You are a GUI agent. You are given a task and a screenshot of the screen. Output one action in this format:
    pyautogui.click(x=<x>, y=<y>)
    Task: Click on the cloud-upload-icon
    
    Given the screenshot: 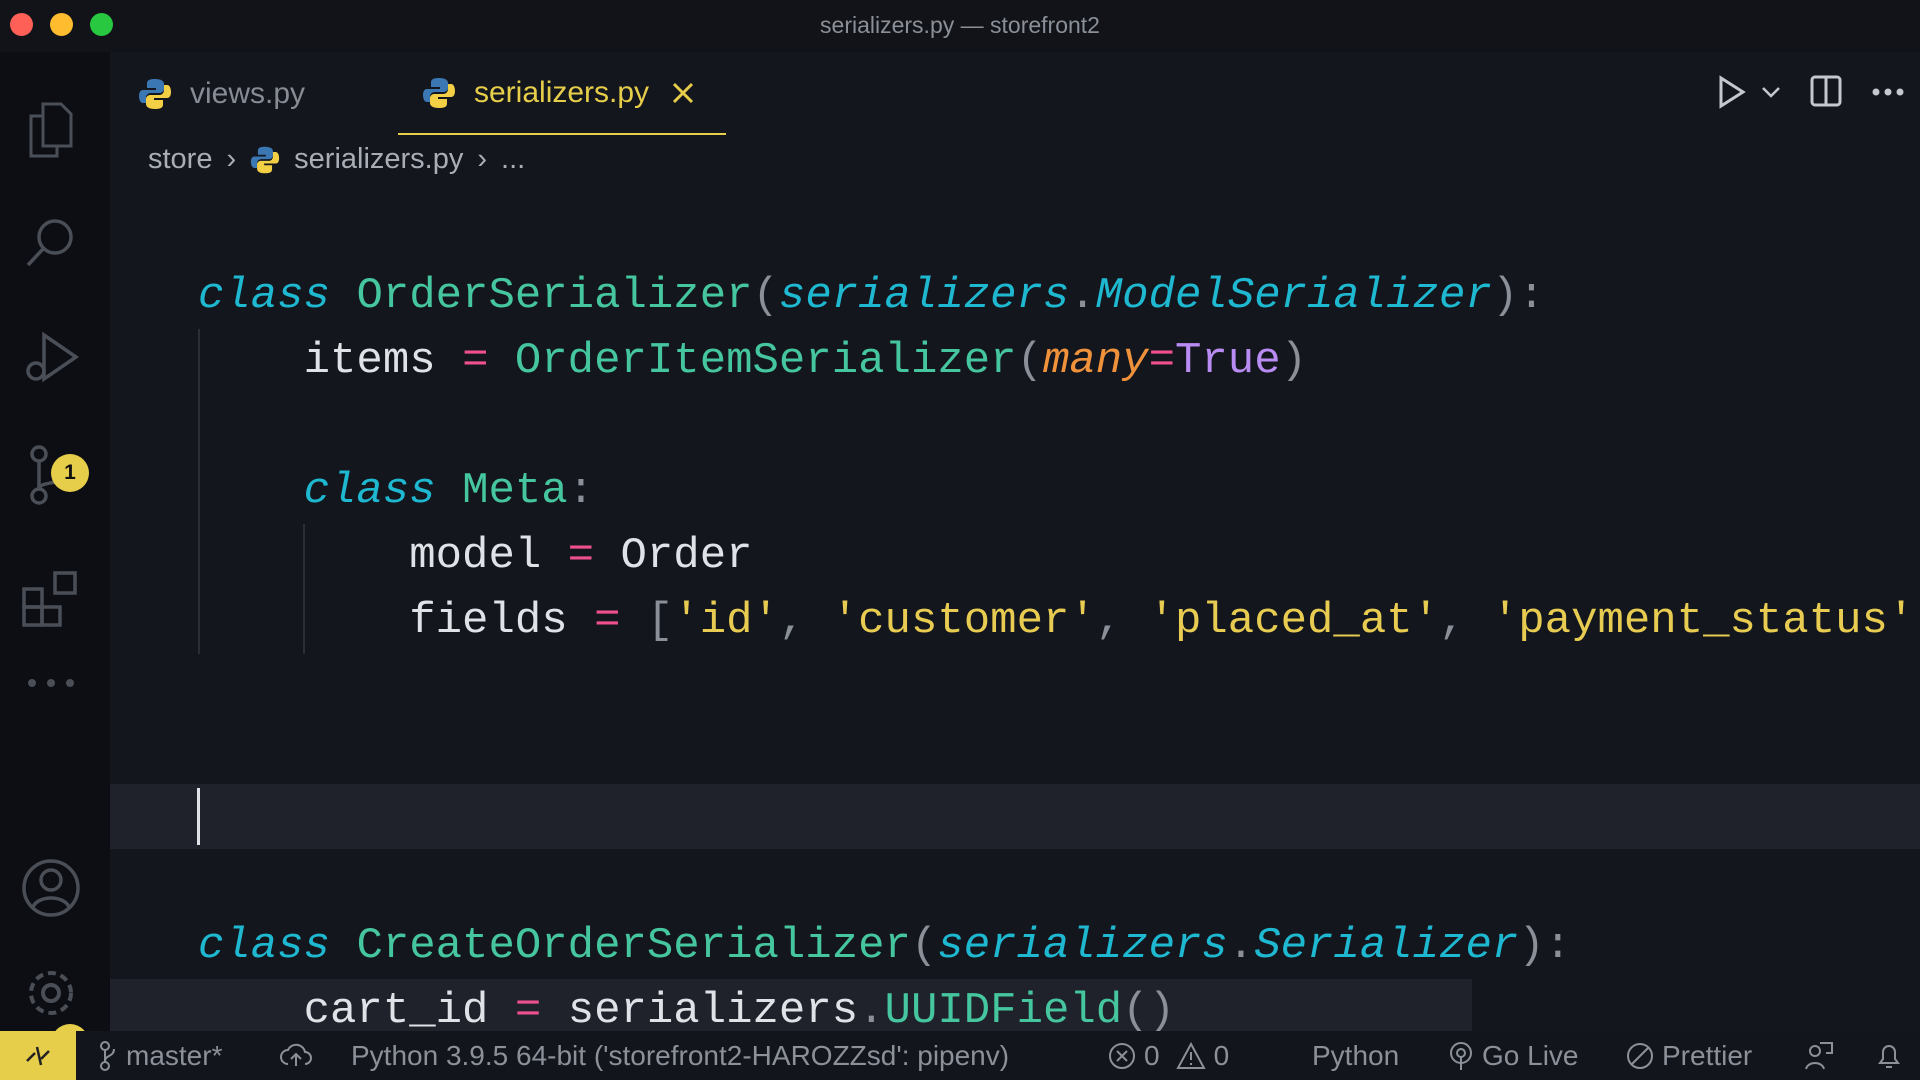 What is the action you would take?
    pyautogui.click(x=296, y=1054)
    